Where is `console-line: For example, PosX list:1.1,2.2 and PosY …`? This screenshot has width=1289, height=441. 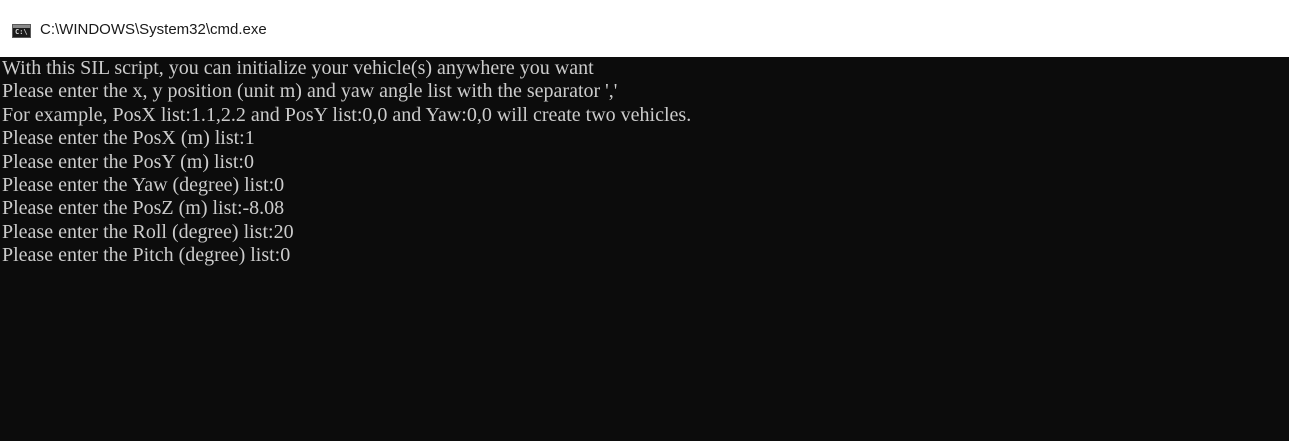 console-line: For example, PosX list:1.1,2.2 and PosY … is located at coordinates (347, 114).